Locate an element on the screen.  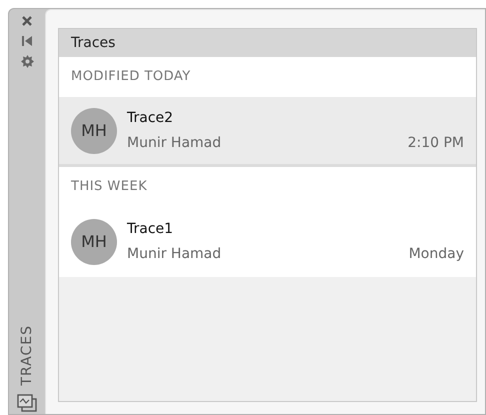
trace-list-item: MH Trace2 Munir Hamad 2:10 PM is located at coordinates (267, 132).